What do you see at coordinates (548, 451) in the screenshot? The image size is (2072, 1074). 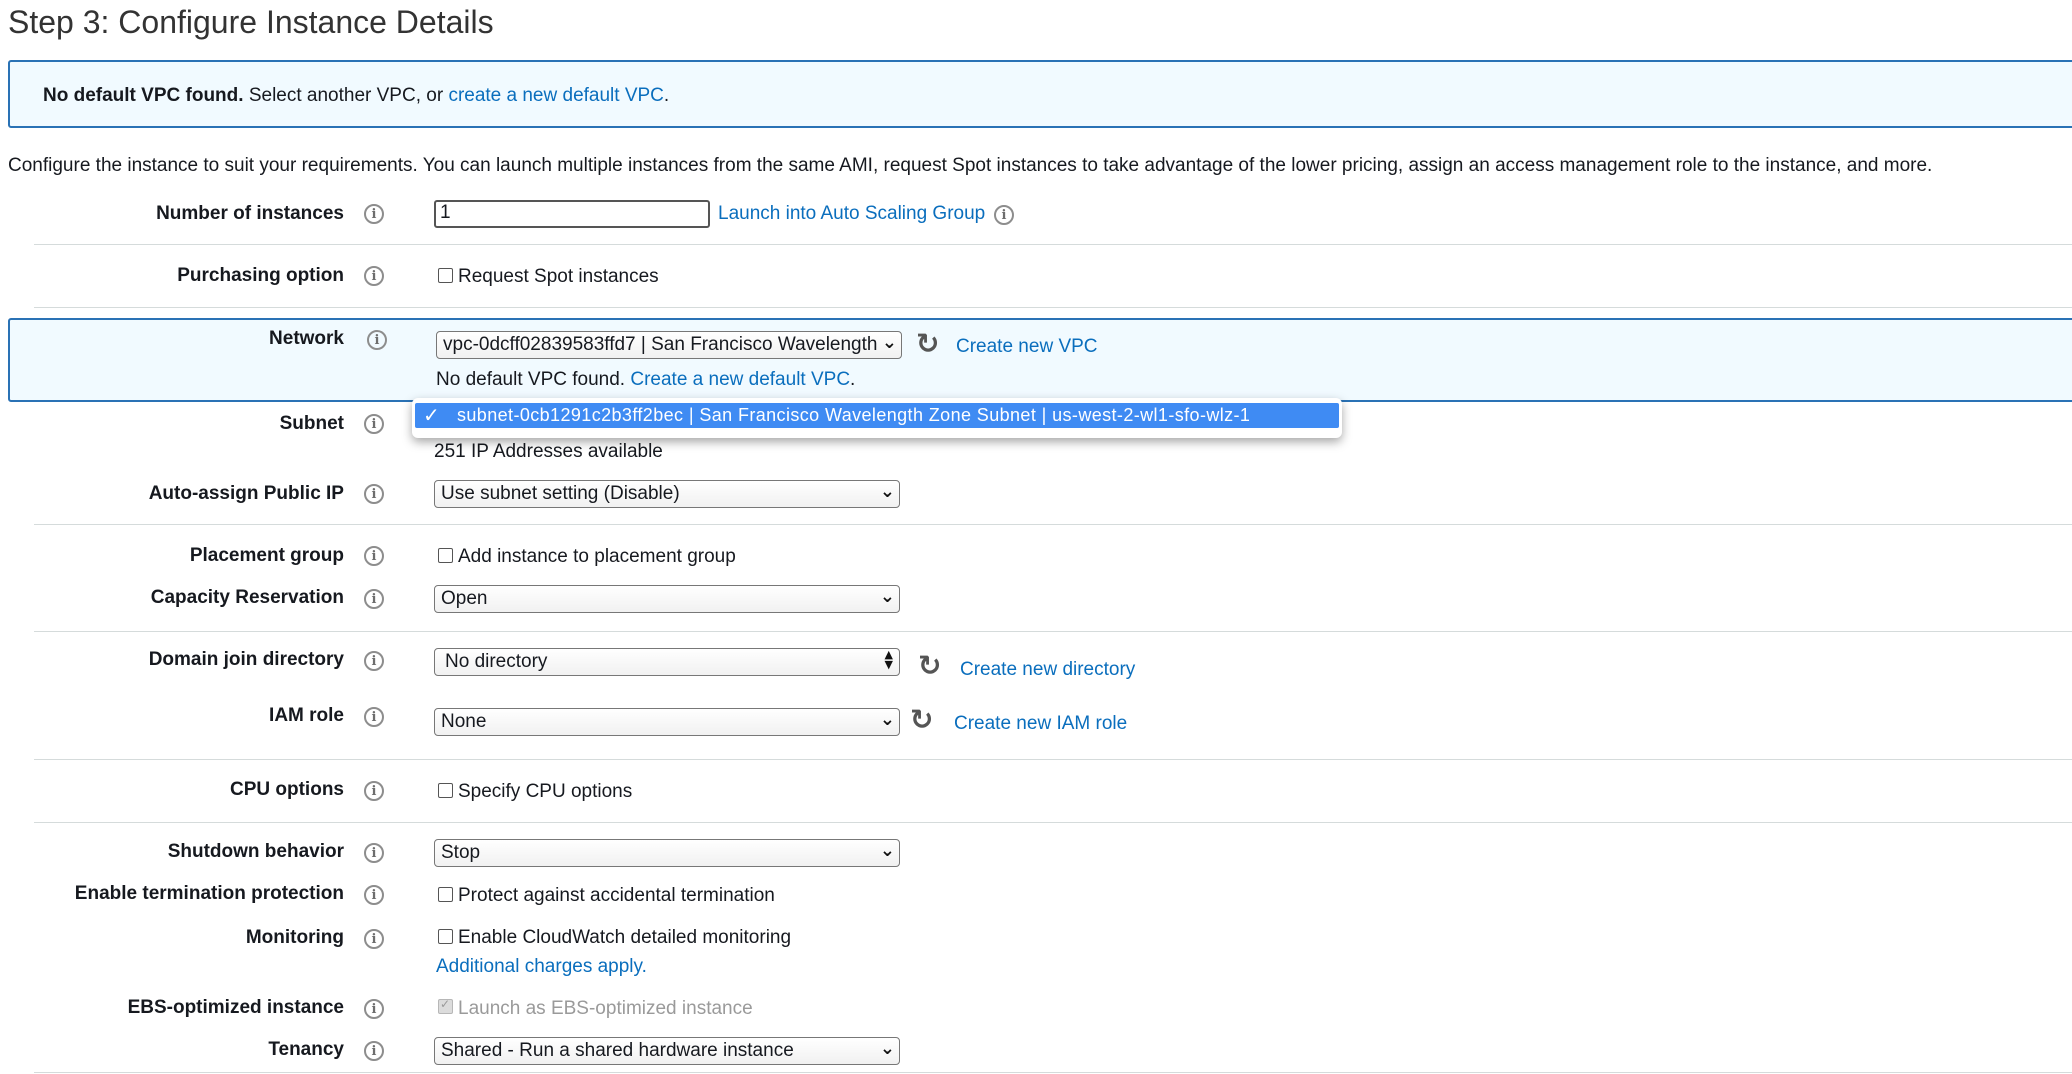 I see `ip-available-text: 251 IP Addresses available` at bounding box center [548, 451].